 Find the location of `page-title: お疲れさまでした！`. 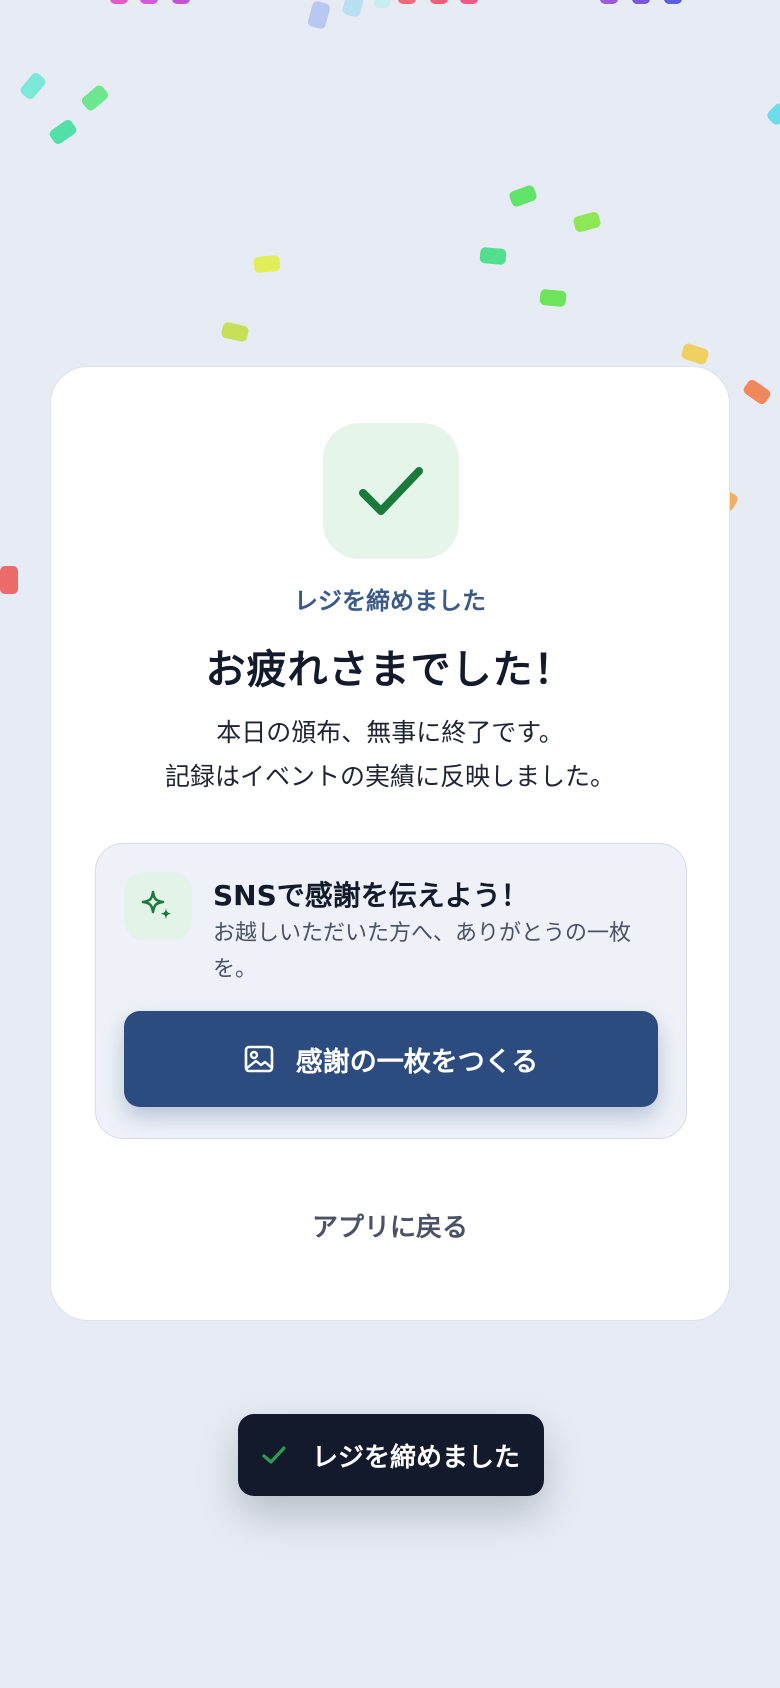

page-title: お疲れさまでした！ is located at coordinates (390, 670).